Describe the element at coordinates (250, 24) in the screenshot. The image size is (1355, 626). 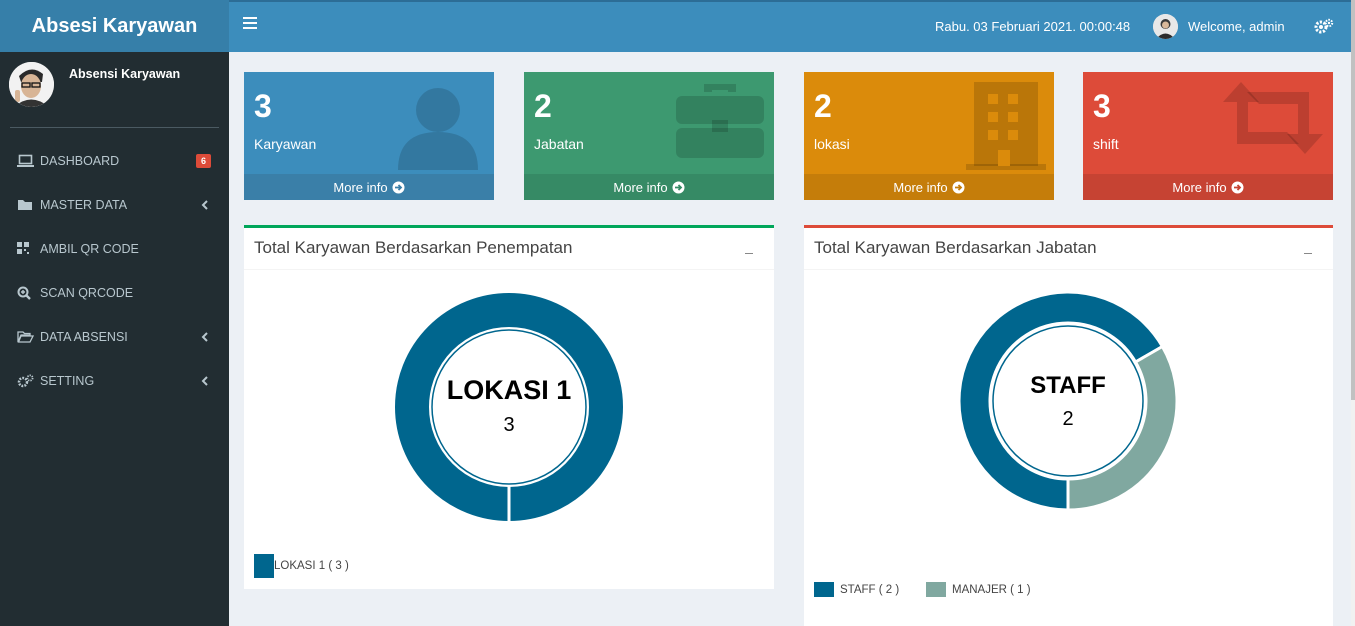
I see `sidebar-toggle-icon` at that location.